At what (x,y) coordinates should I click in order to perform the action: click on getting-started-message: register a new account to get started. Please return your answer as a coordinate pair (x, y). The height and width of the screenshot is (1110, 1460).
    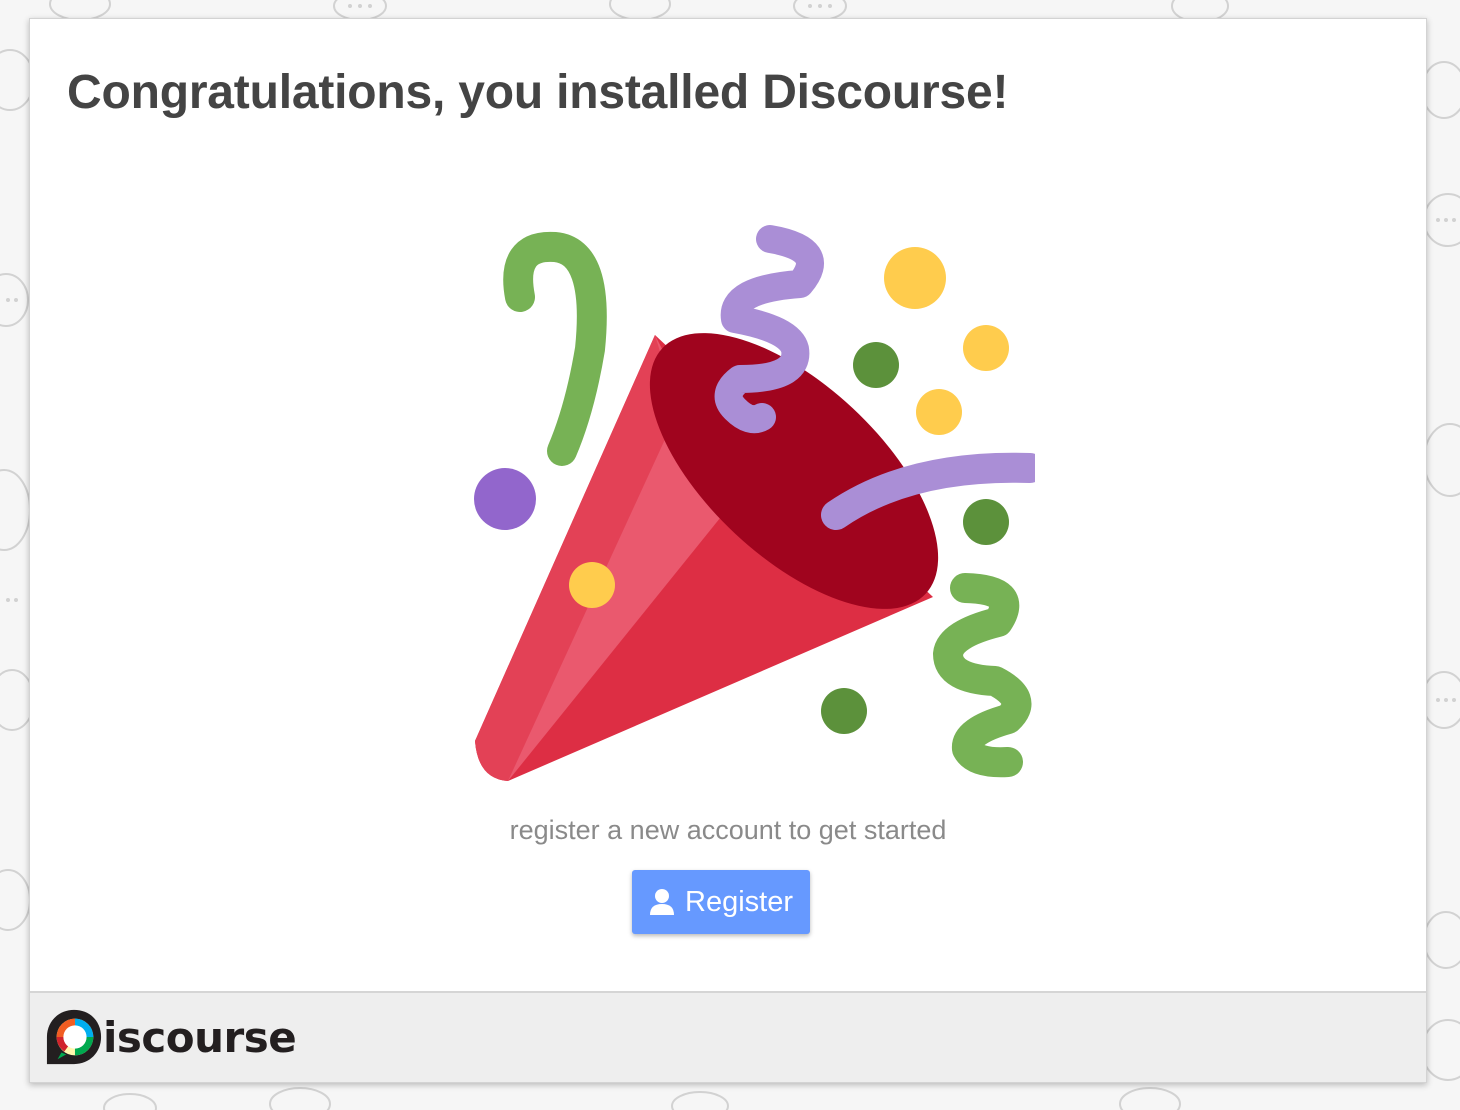
    Looking at the image, I should click on (728, 830).